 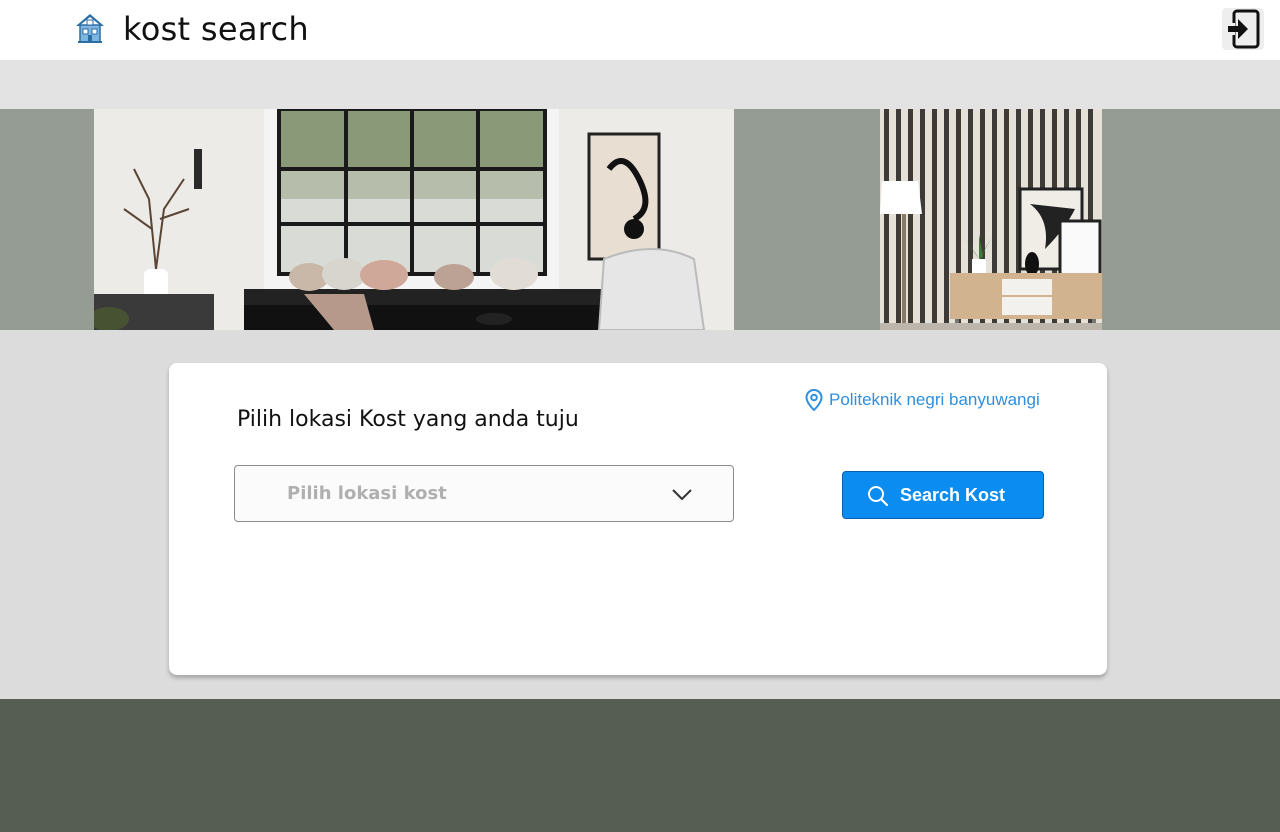 What do you see at coordinates (640, 30) in the screenshot?
I see `top-navbar: kost search` at bounding box center [640, 30].